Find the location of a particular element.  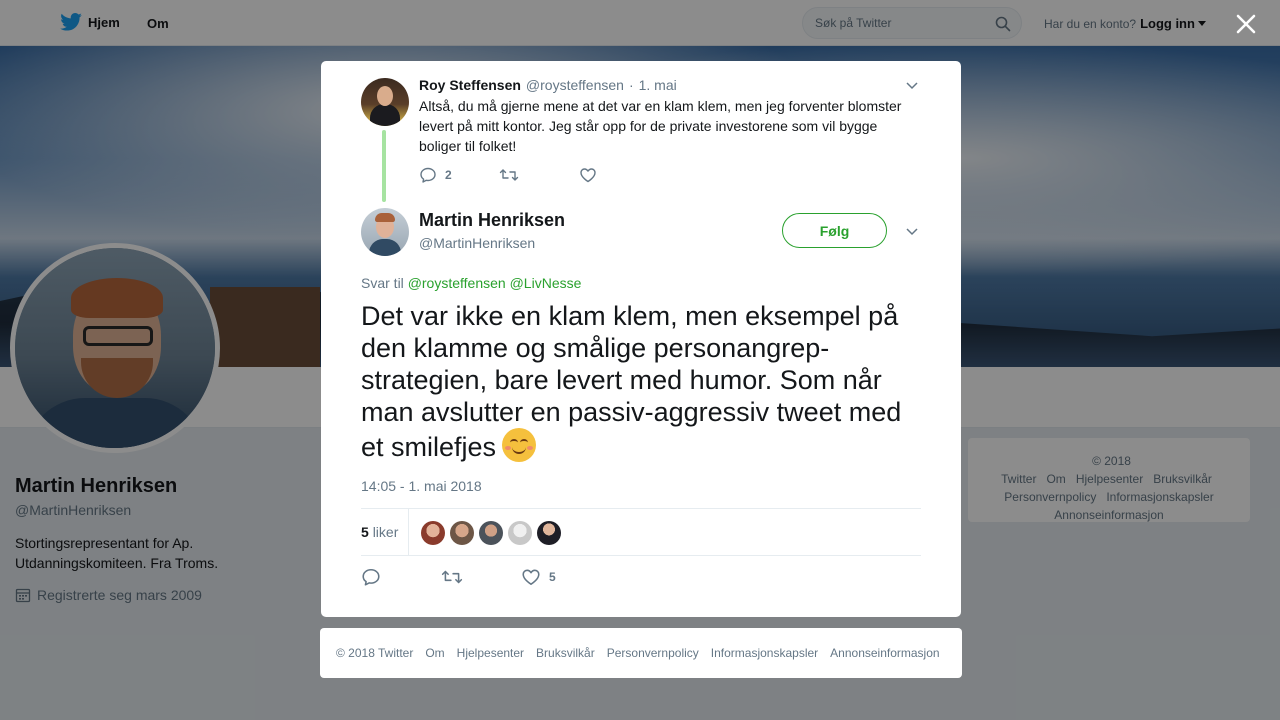

reply-to-line: Svar til @roysteffensen @LivNesse is located at coordinates (471, 283).